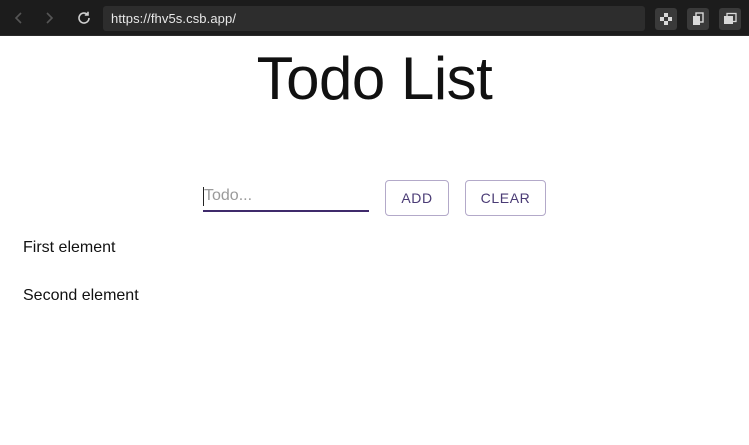 This screenshot has width=749, height=445. I want to click on address-bar: https://fhv5s.csb.app/, so click(374, 18).